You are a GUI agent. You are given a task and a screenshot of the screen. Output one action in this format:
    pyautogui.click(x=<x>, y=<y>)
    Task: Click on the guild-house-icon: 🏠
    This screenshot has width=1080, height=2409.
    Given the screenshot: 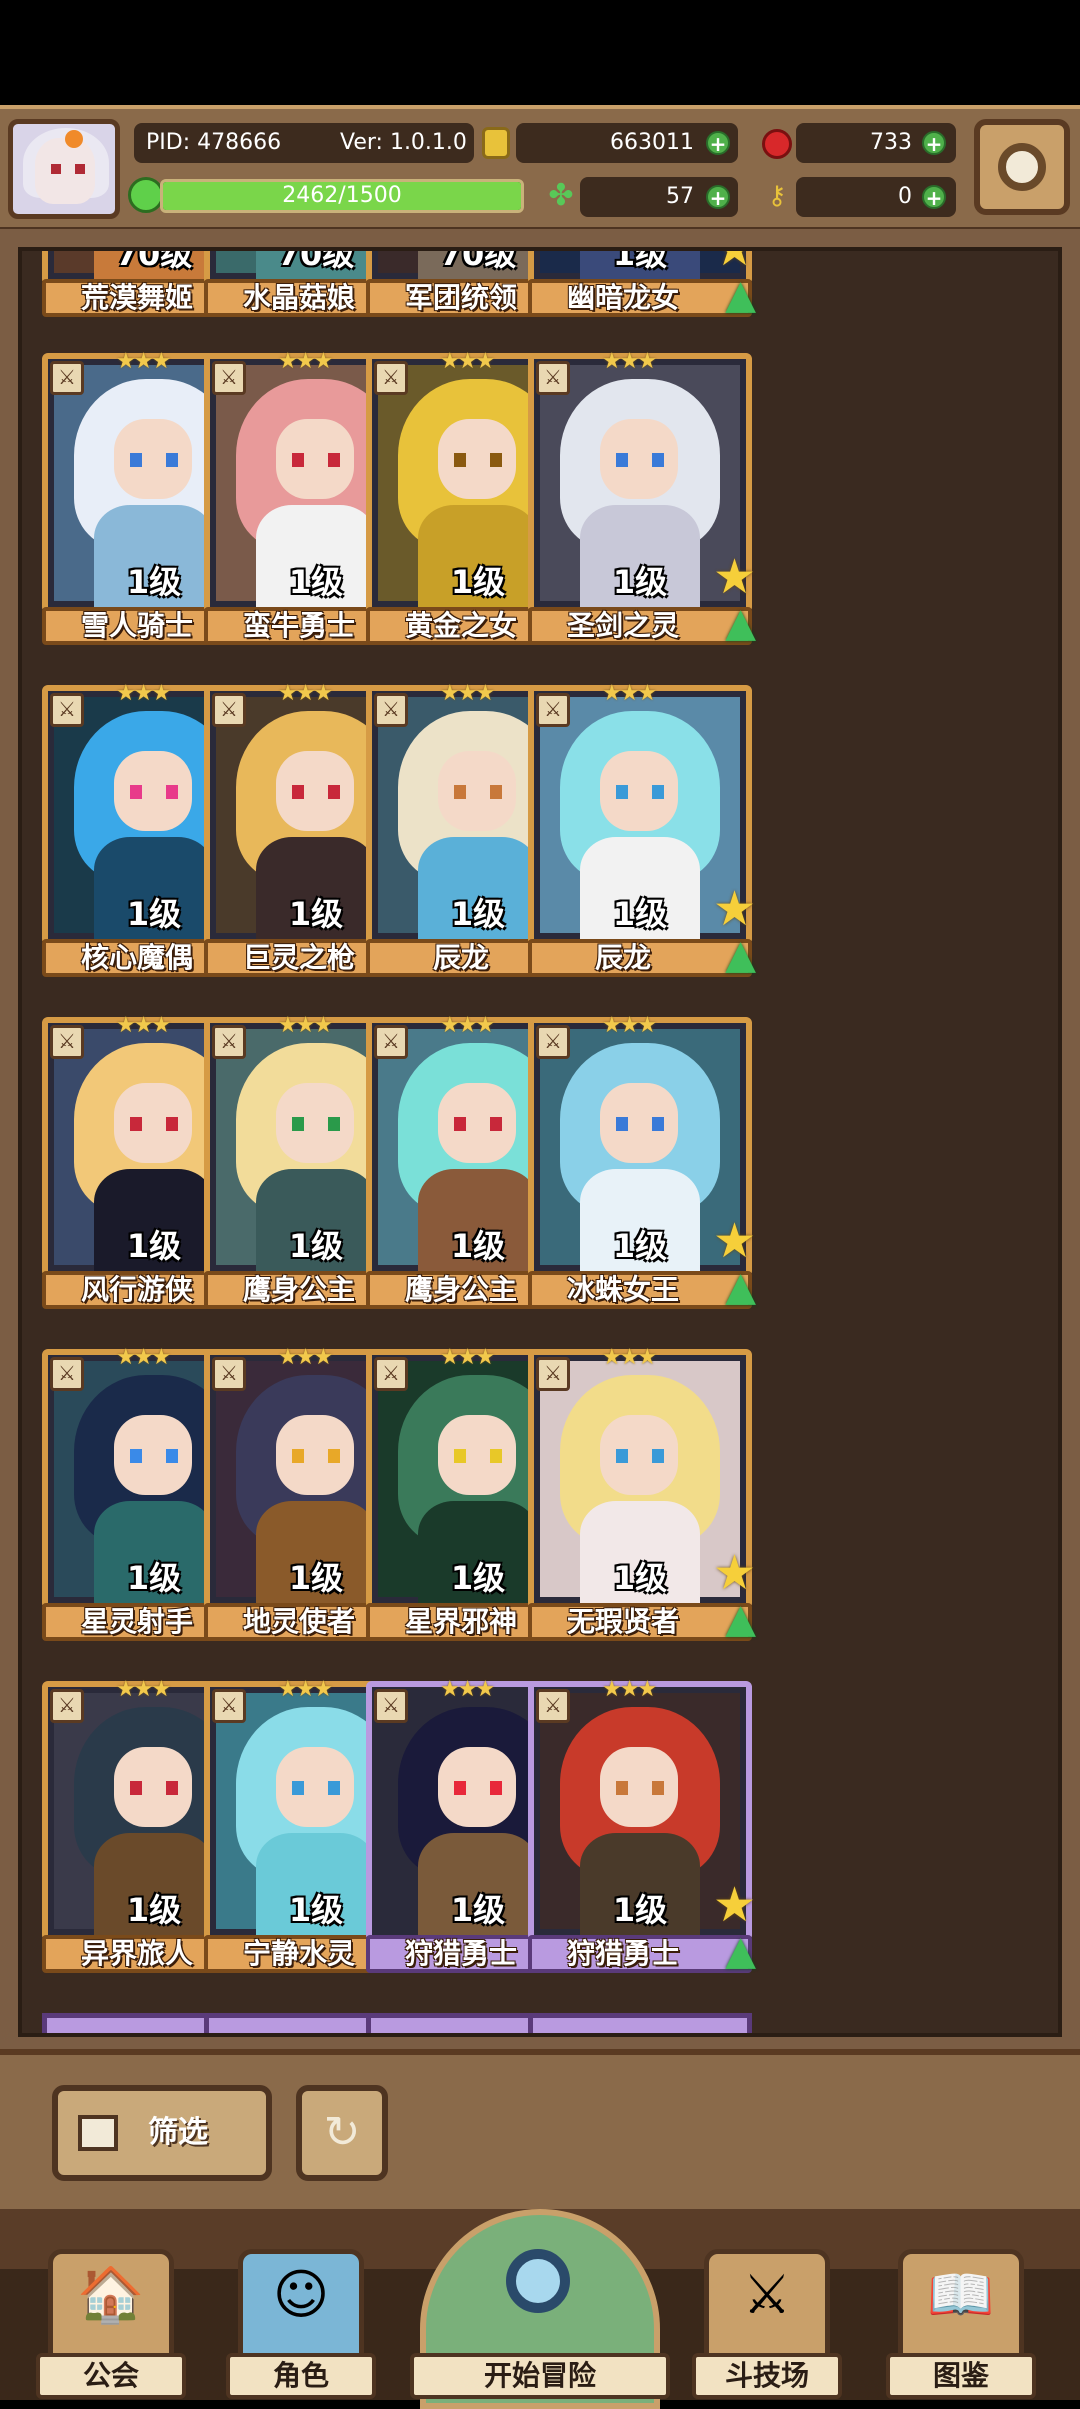 What is the action you would take?
    pyautogui.click(x=111, y=2294)
    